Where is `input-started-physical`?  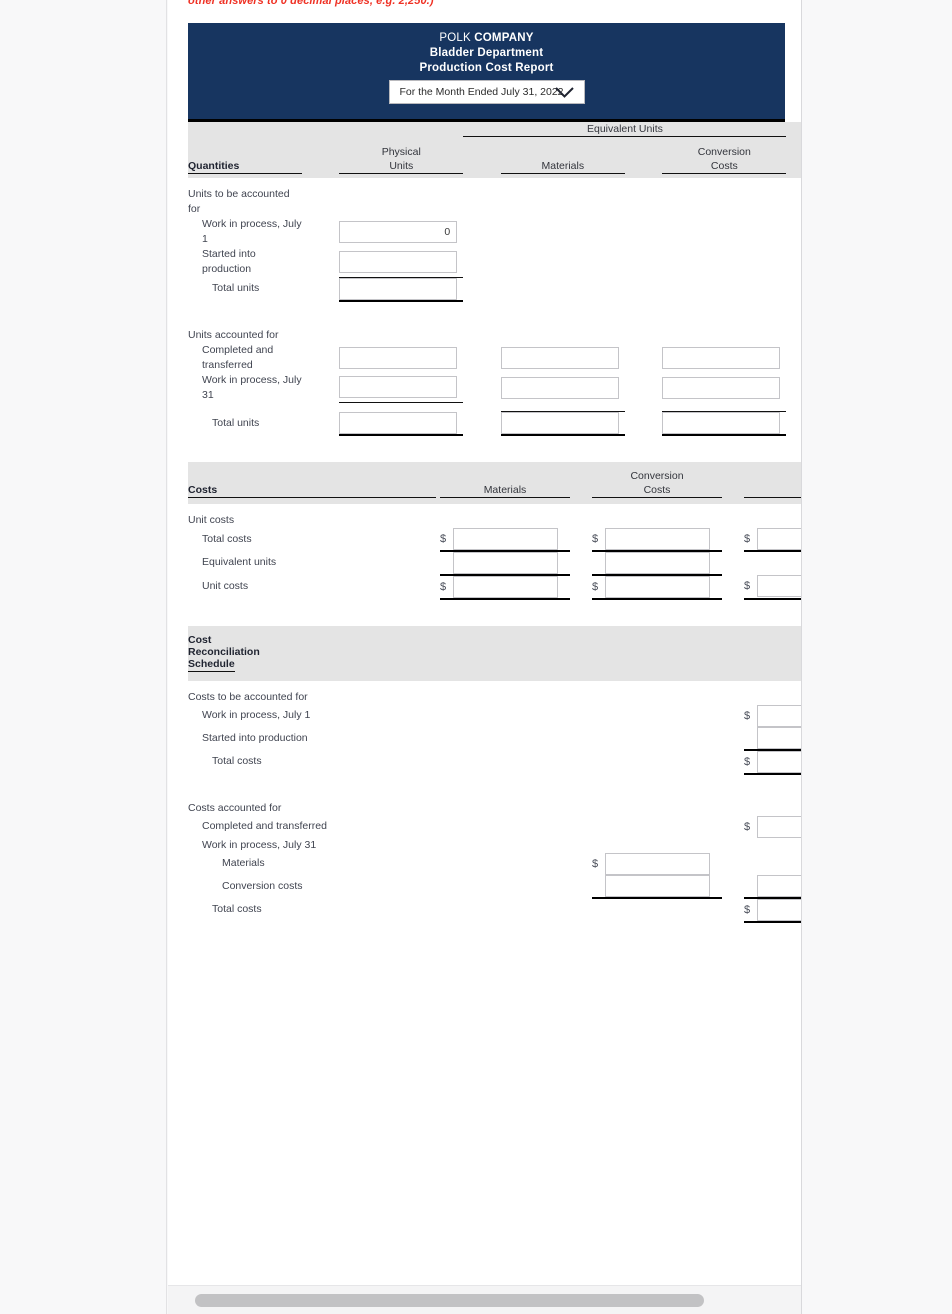 input-started-physical is located at coordinates (398, 261).